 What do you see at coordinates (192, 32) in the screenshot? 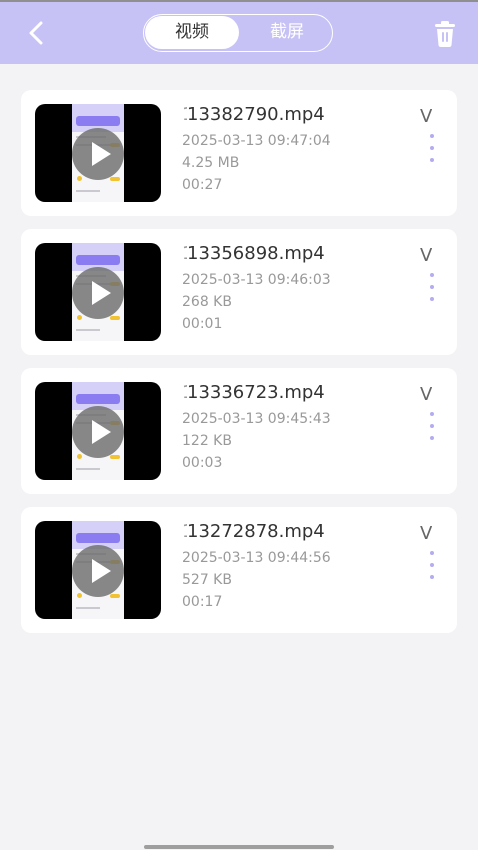
I see `tab-video: 视频` at bounding box center [192, 32].